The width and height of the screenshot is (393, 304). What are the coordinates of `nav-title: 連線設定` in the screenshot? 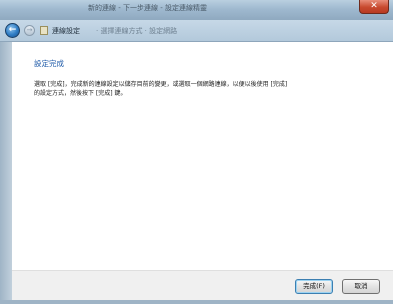 It's located at (66, 31).